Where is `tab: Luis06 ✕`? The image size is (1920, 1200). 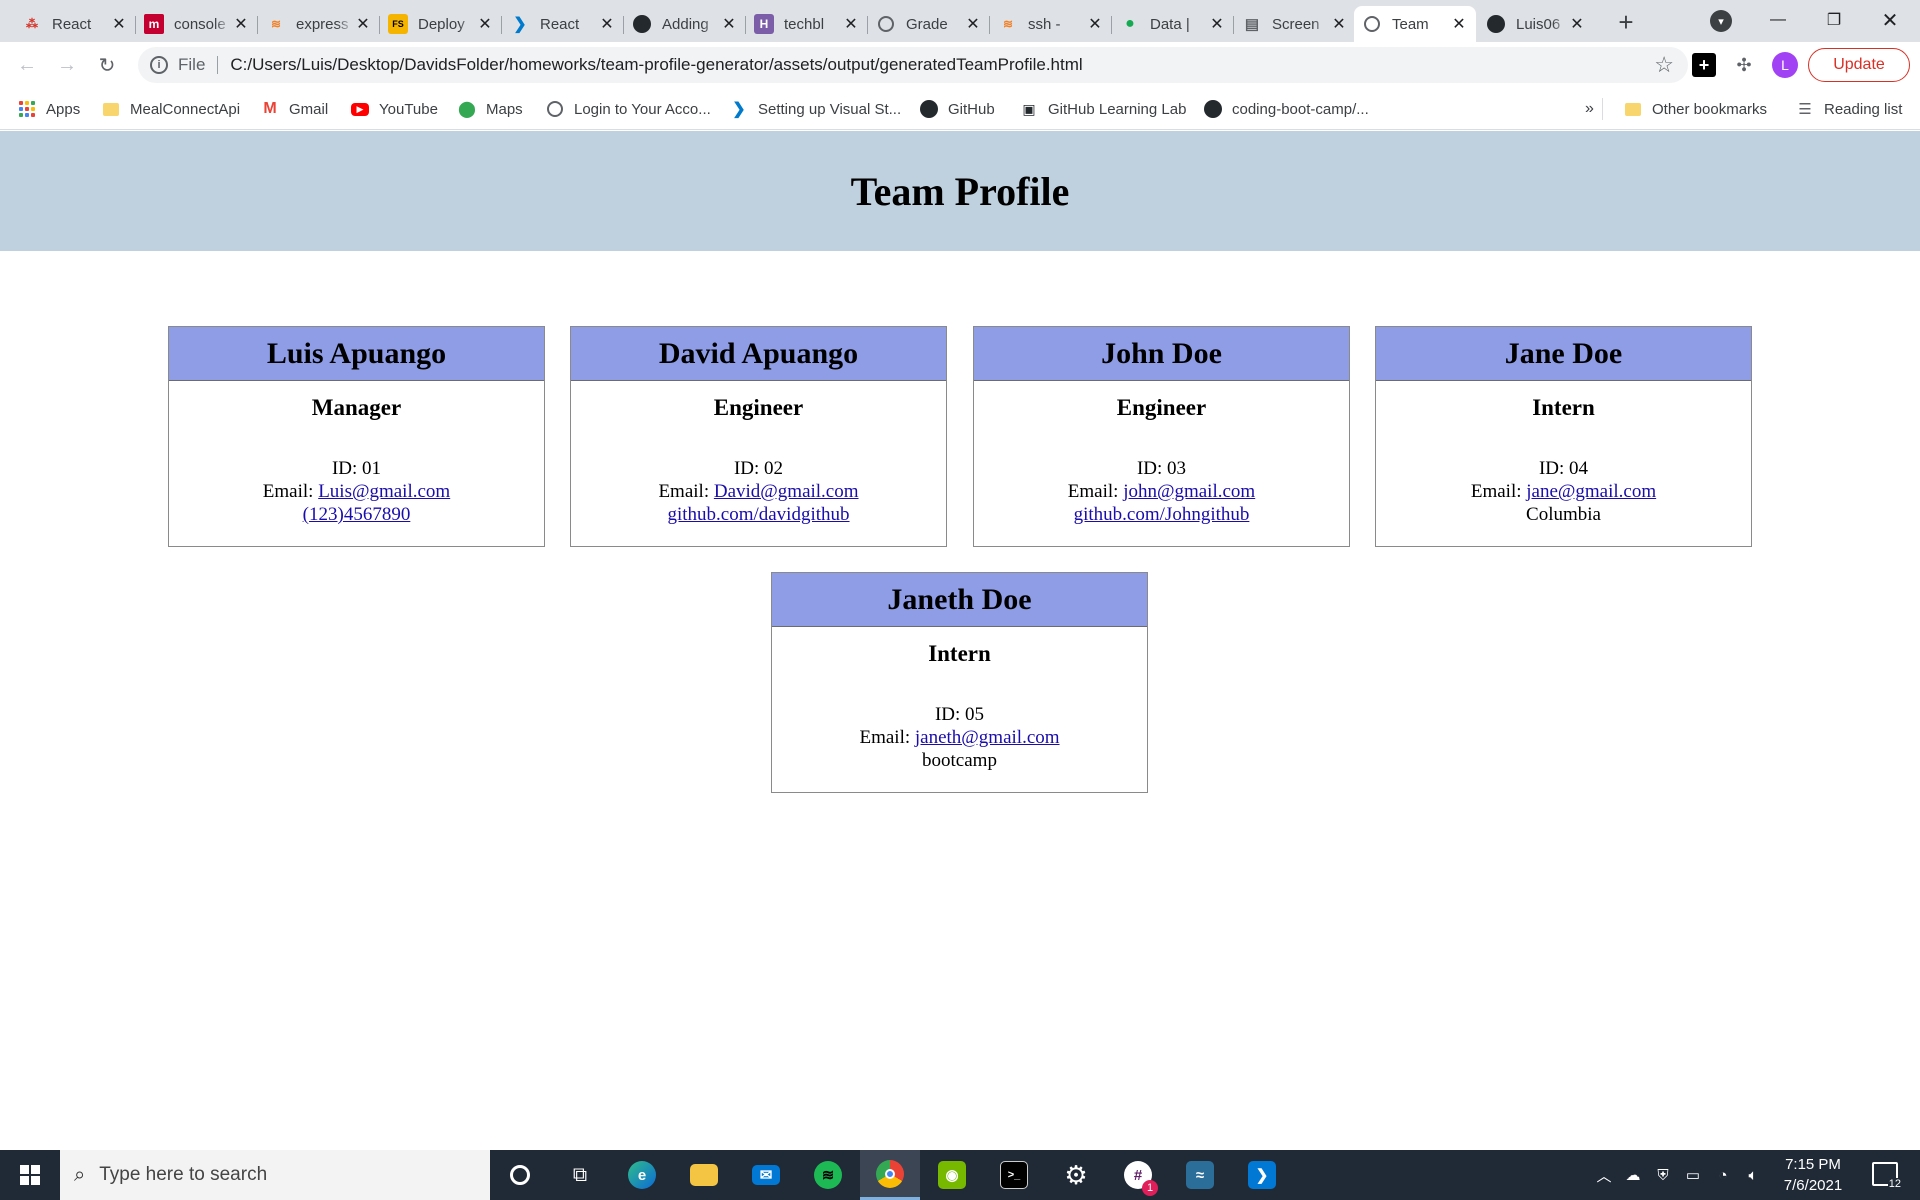
tab: Luis06 ✕ is located at coordinates (1536, 24).